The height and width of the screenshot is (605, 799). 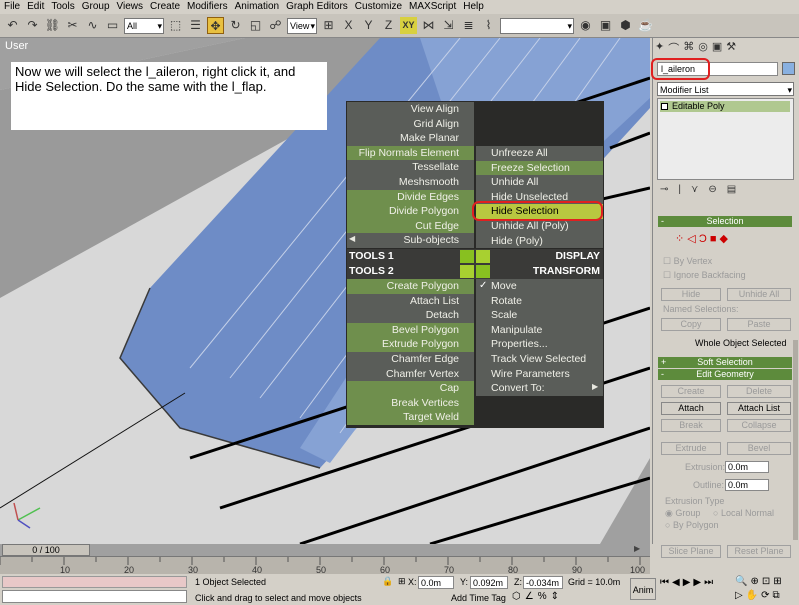 What do you see at coordinates (35, 7) in the screenshot?
I see `menu-edit: Edit` at bounding box center [35, 7].